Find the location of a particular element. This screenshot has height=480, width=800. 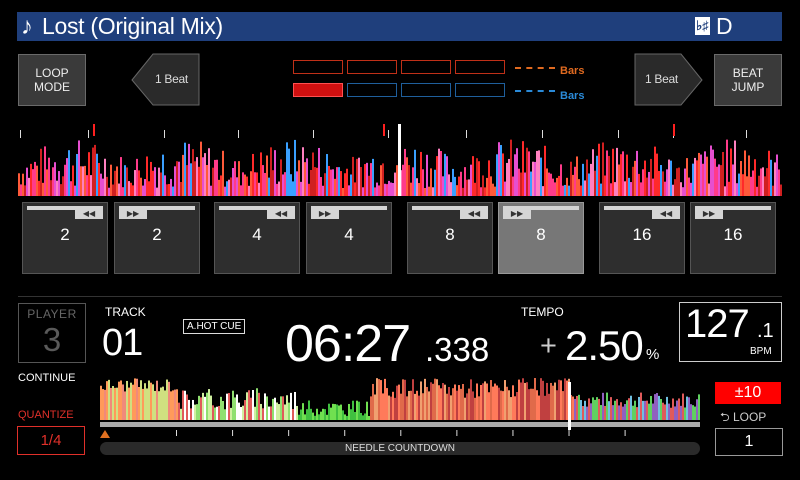

quantize-value: 1/4 is located at coordinates (51, 440).